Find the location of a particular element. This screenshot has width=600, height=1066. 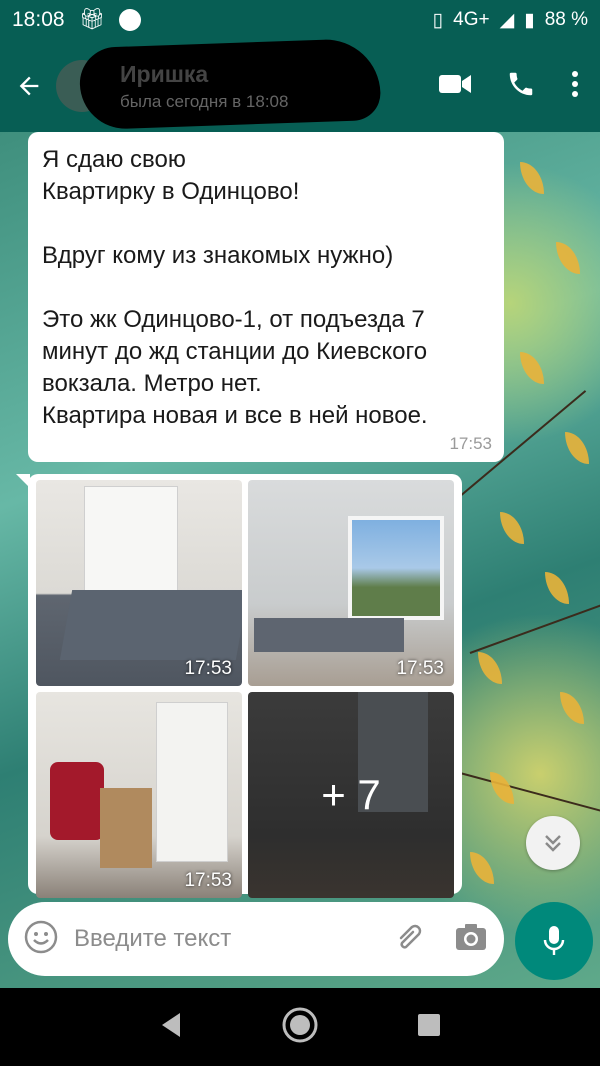

contact-name: Иришка is located at coordinates (164, 73).